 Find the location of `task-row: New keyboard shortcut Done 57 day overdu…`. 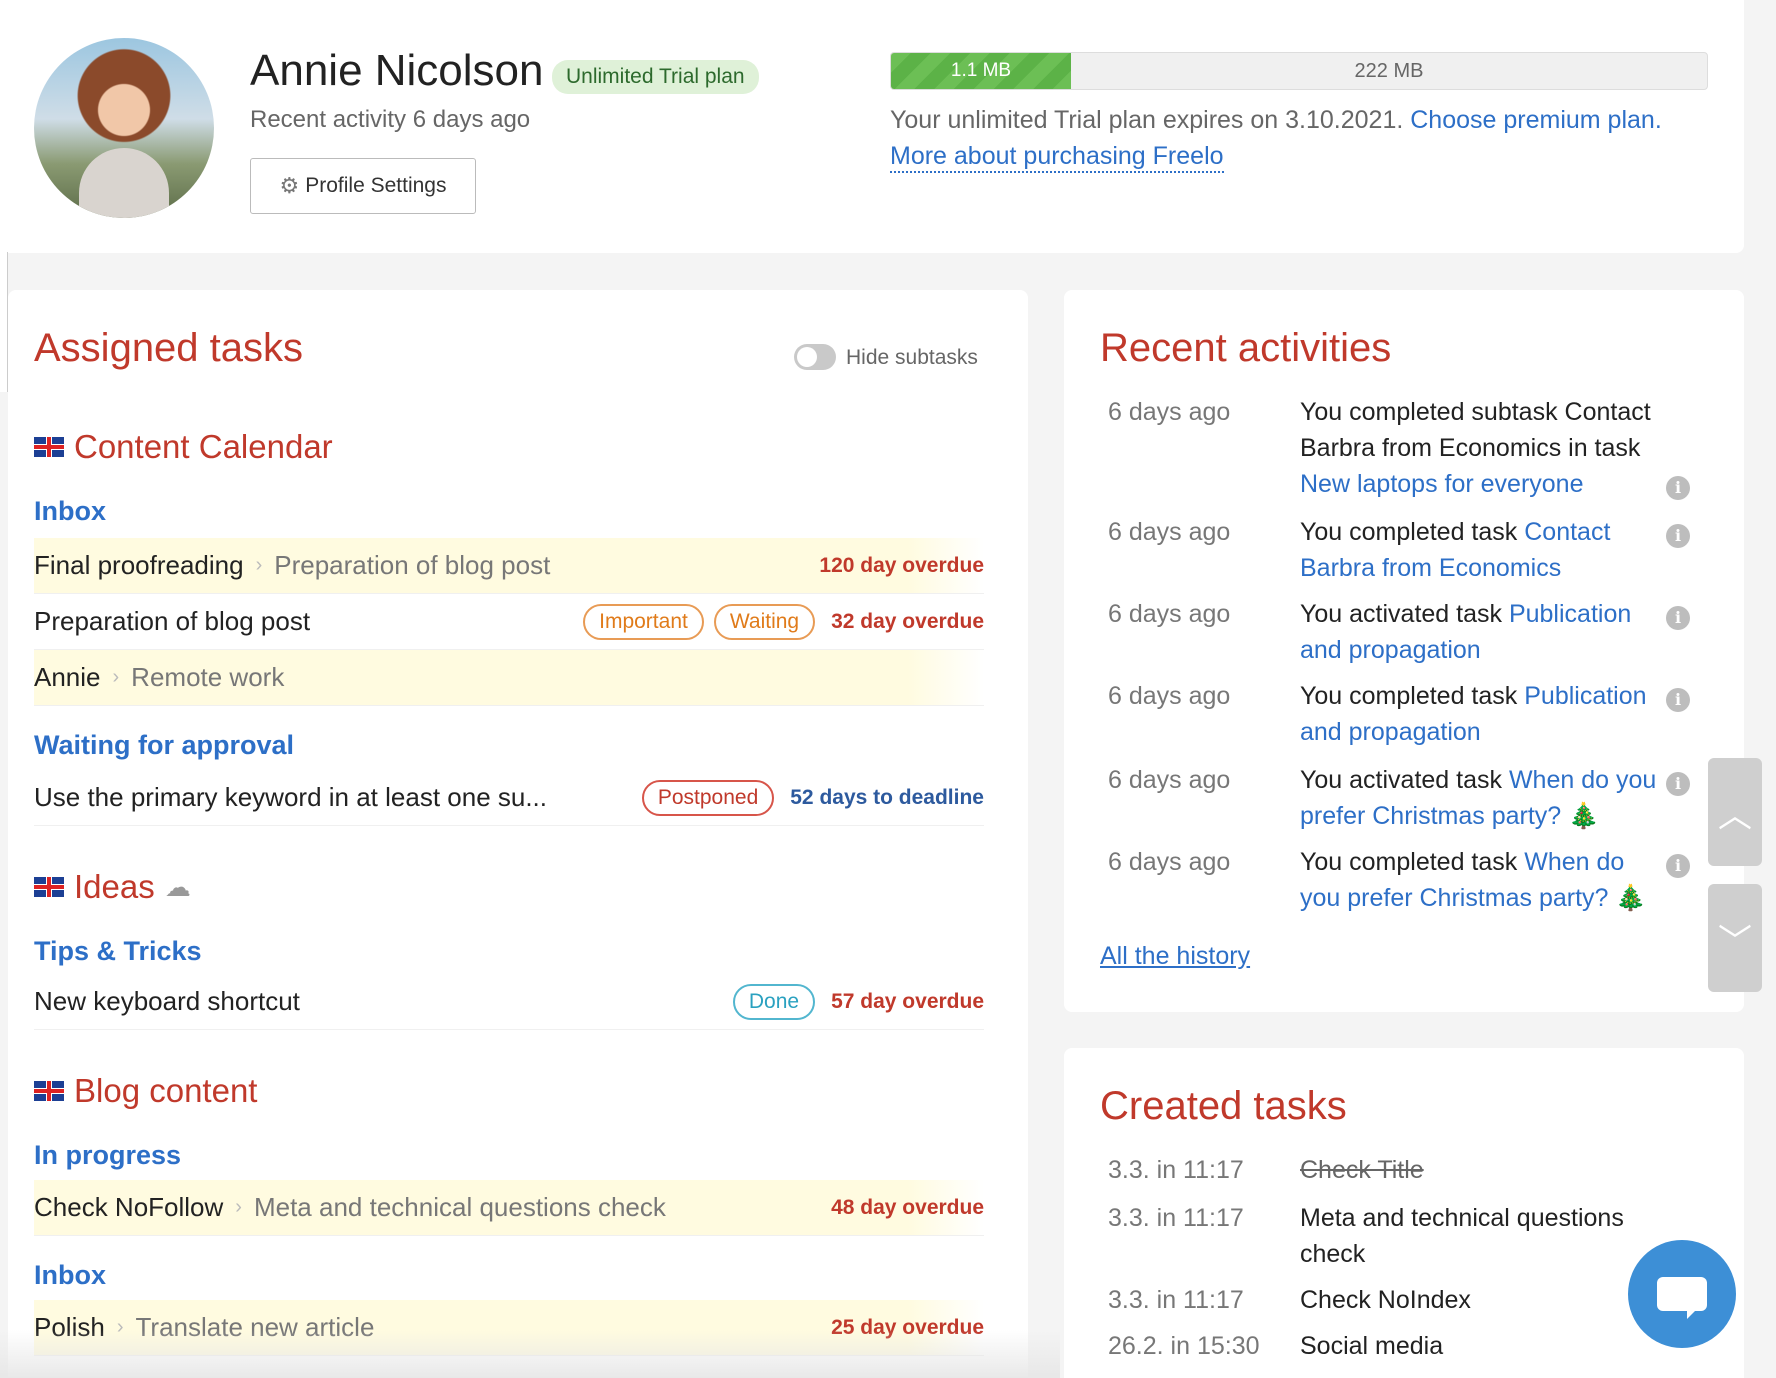

task-row: New keyboard shortcut Done 57 day overdu… is located at coordinates (509, 1002).